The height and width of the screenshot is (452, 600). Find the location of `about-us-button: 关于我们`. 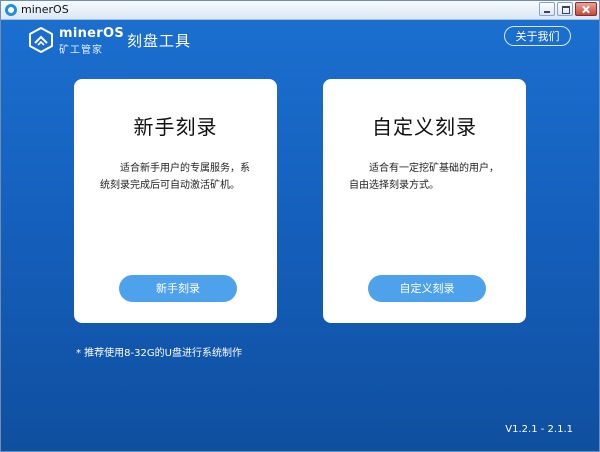

about-us-button: 关于我们 is located at coordinates (537, 36).